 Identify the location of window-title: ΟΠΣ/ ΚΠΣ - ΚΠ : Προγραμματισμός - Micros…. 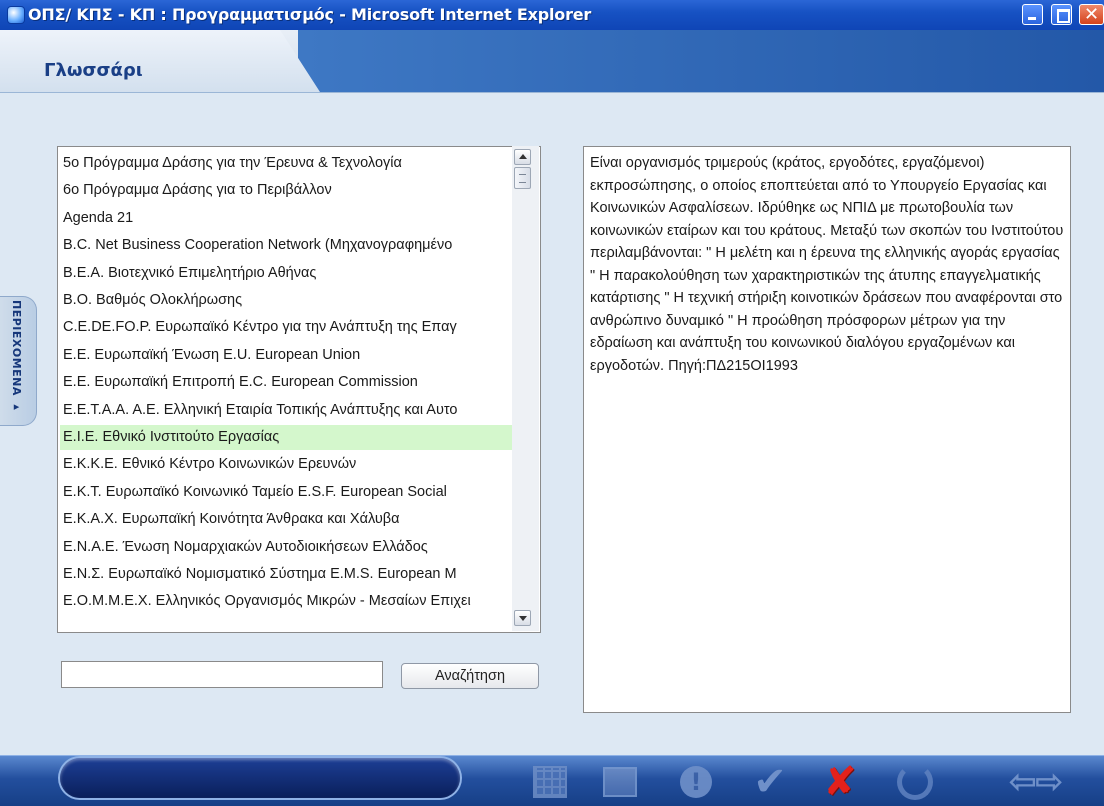
(310, 14).